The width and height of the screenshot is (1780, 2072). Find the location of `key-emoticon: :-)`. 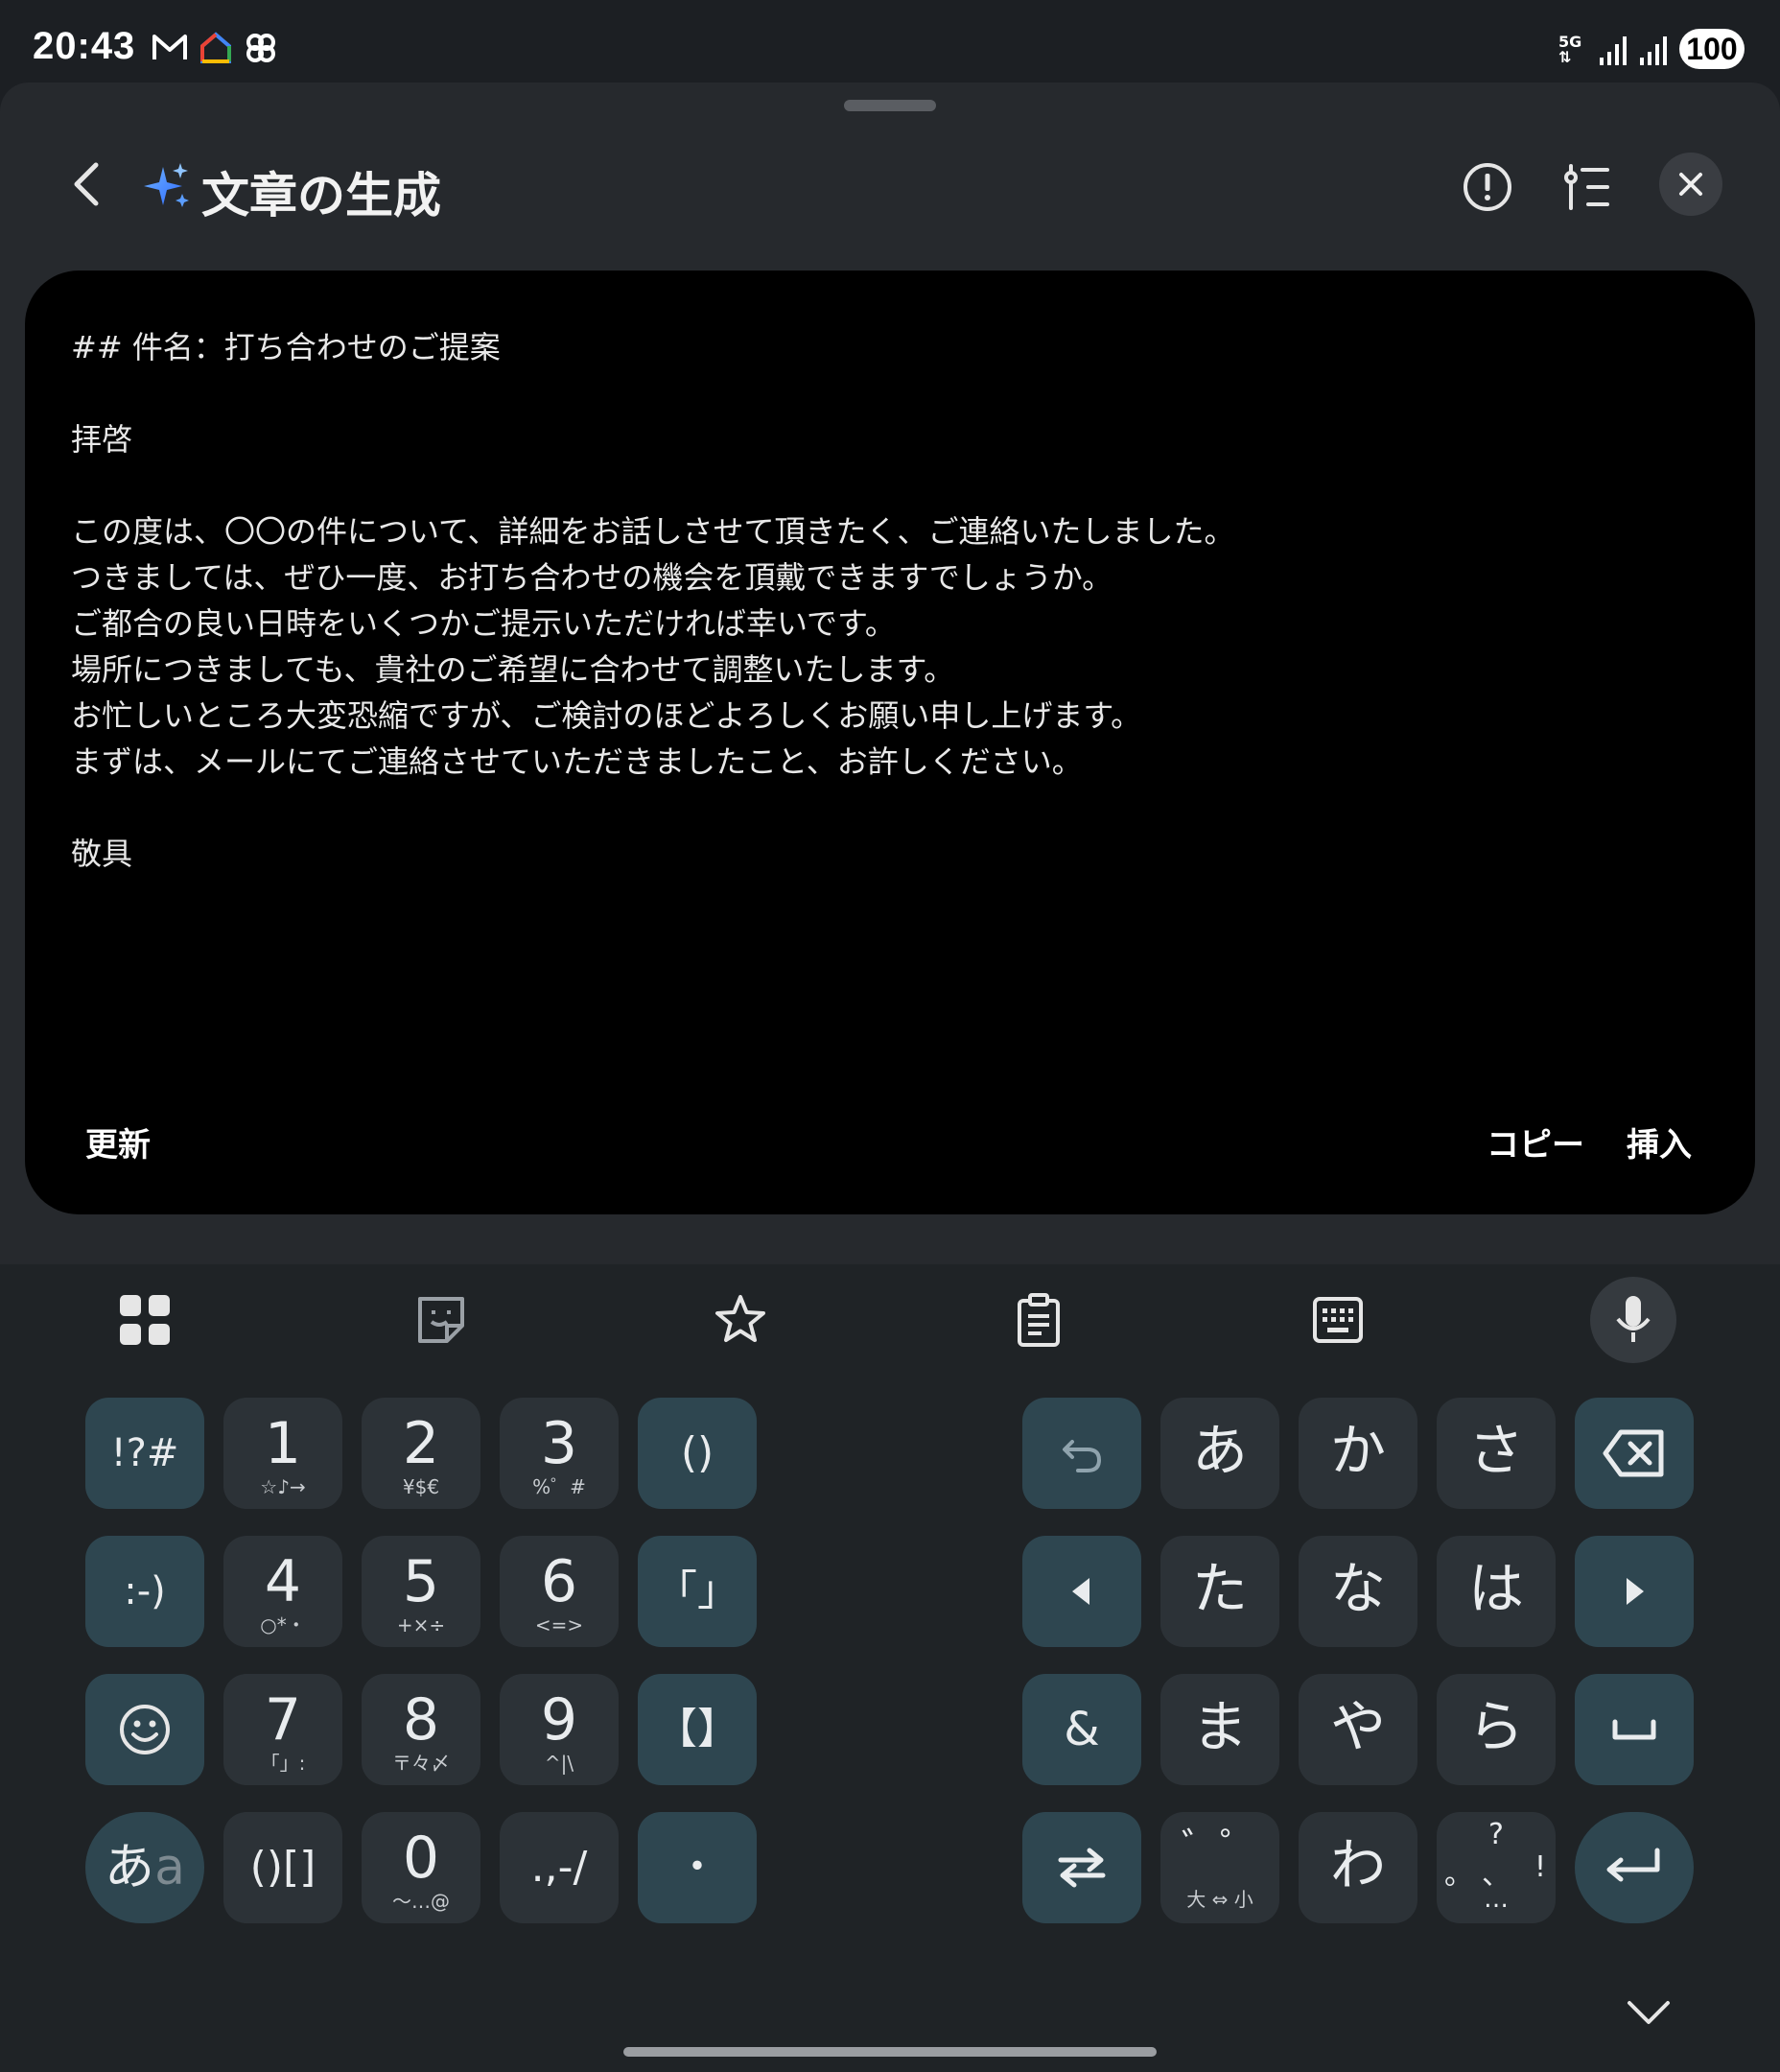

key-emoticon: :-) is located at coordinates (144, 1591).